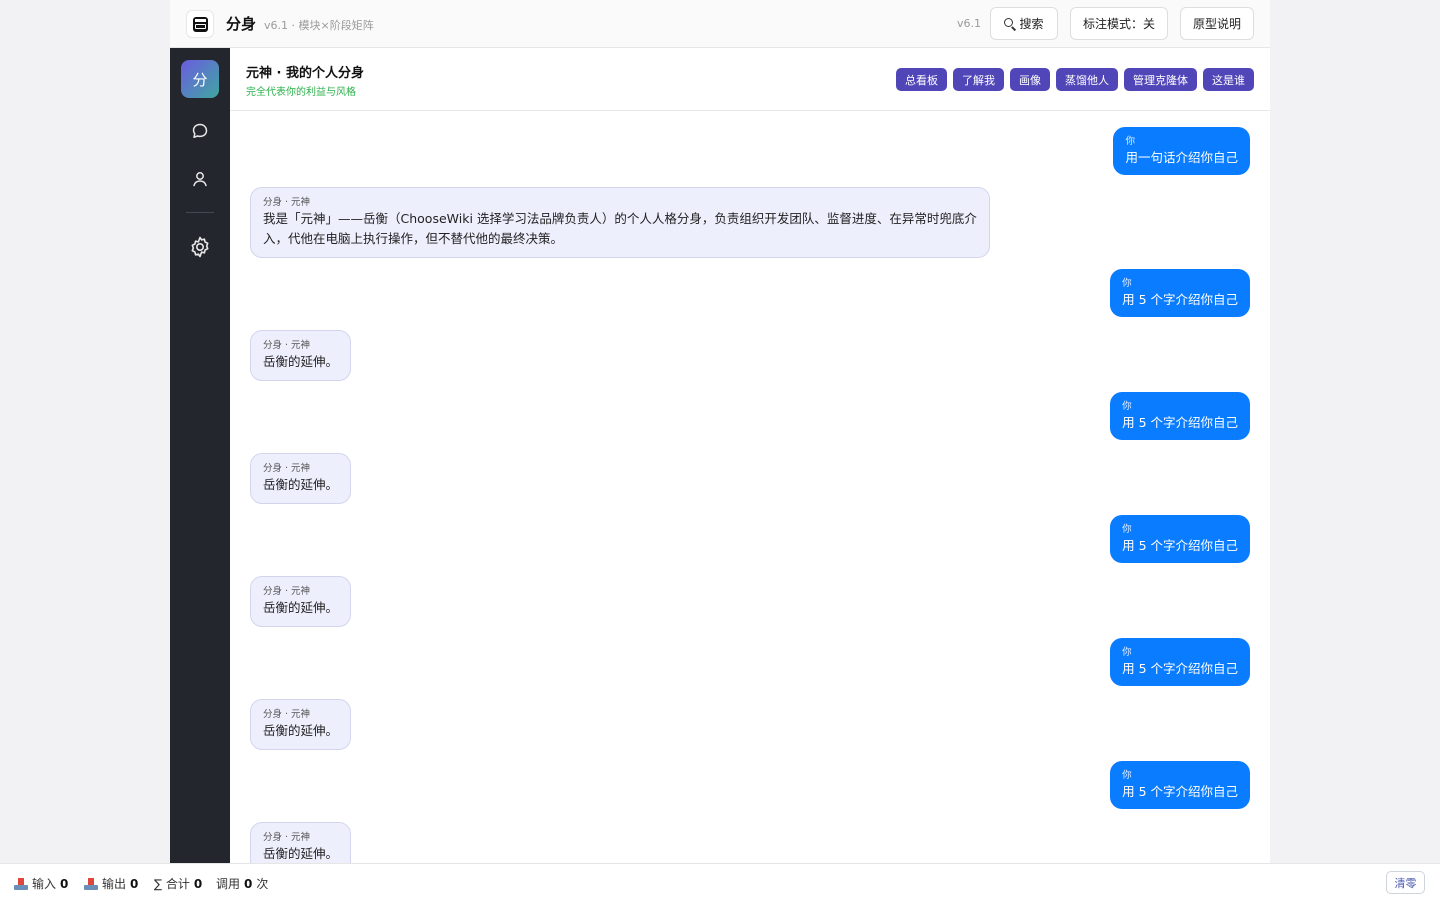 The height and width of the screenshot is (900, 1440). What do you see at coordinates (1010, 24) in the screenshot?
I see `search-icon` at bounding box center [1010, 24].